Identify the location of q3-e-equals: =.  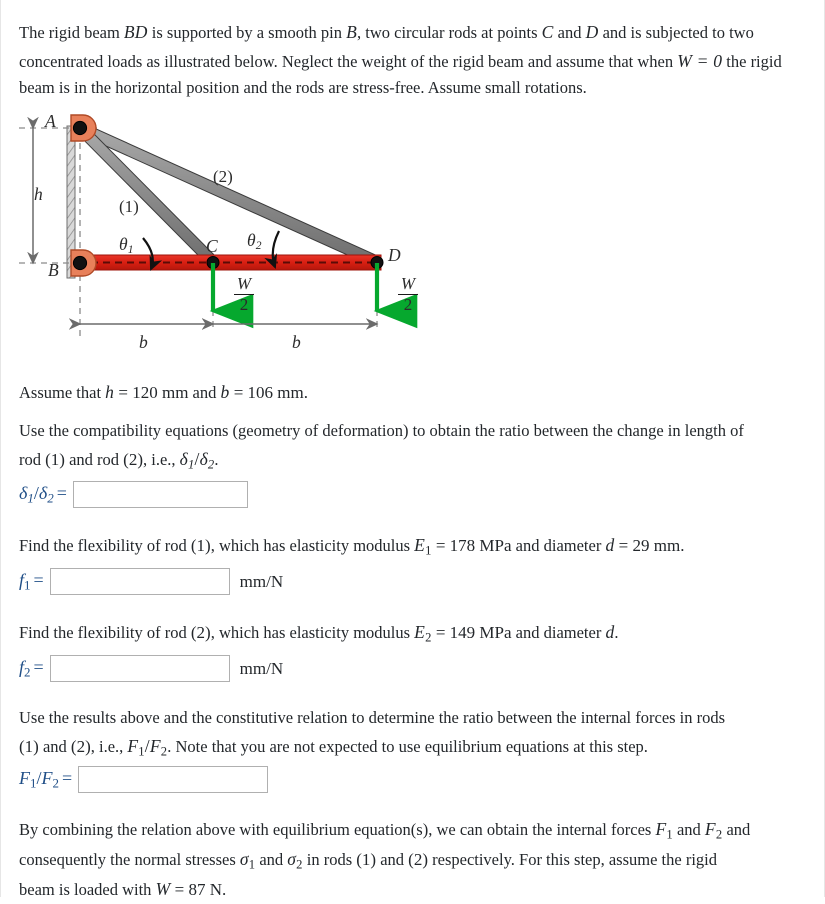
(440, 632).